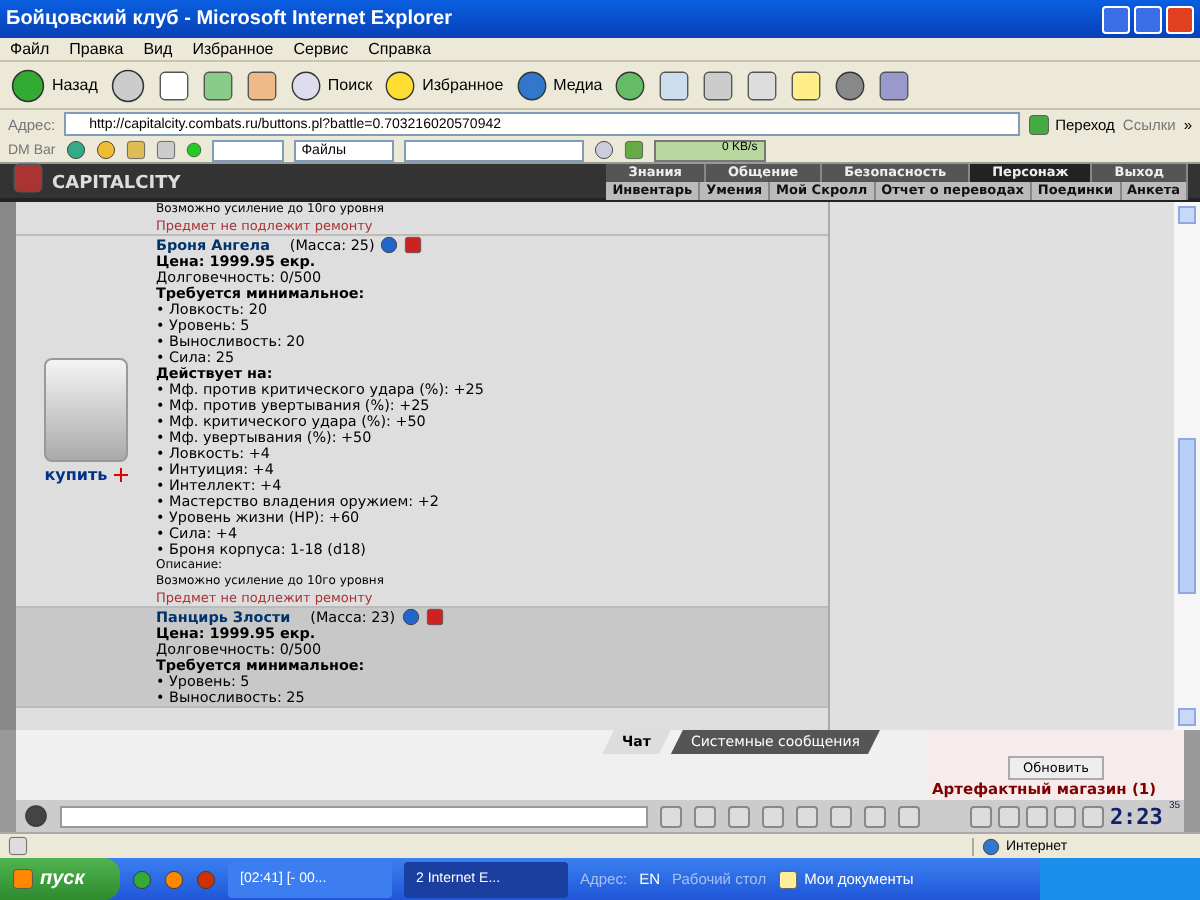  Describe the element at coordinates (559, 85) in the screenshot. I see `media-button: Медиа` at that location.